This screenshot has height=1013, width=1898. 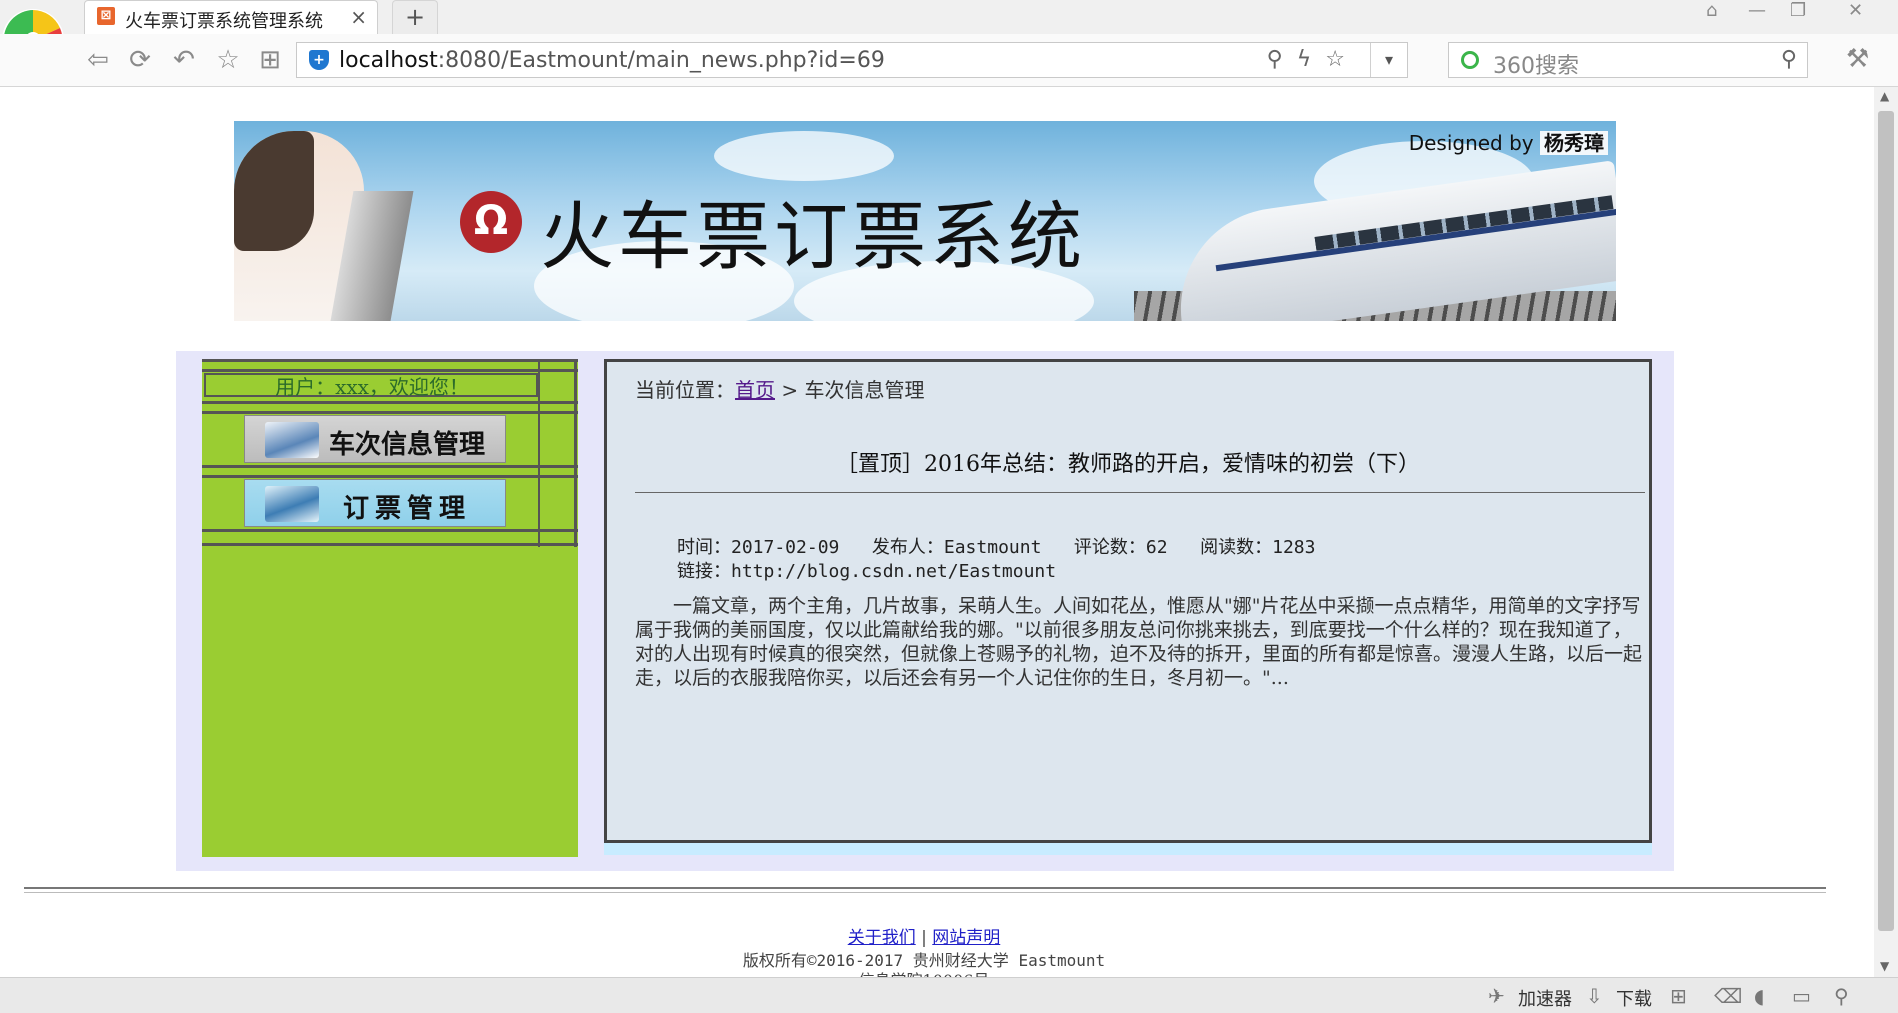 I want to click on breadcrumb: 当前位置：首页 > 车次信息管理, so click(x=779, y=388).